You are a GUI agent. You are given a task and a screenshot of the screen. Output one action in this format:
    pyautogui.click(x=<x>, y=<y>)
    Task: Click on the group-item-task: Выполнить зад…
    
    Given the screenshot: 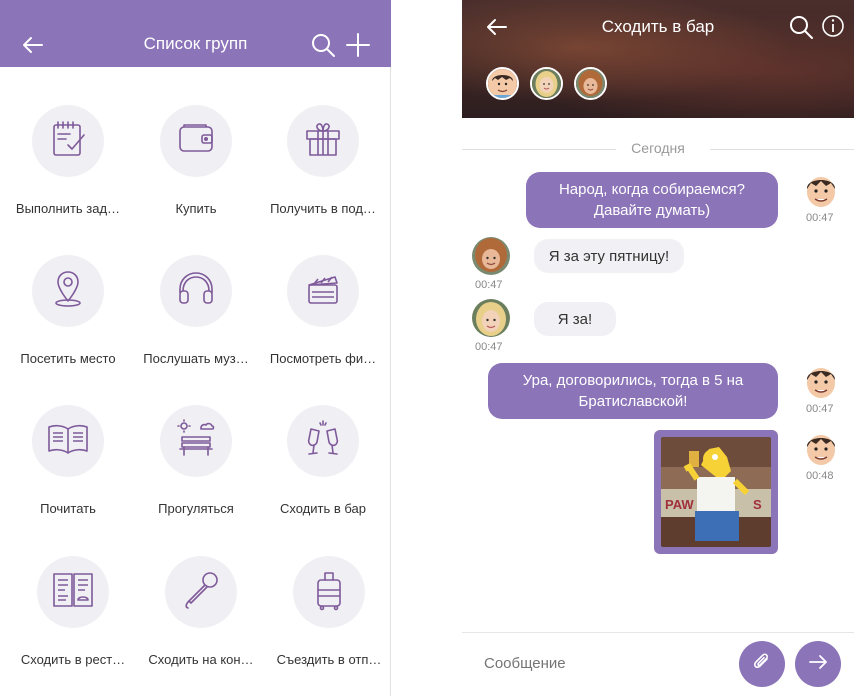 What is the action you would take?
    pyautogui.click(x=68, y=160)
    